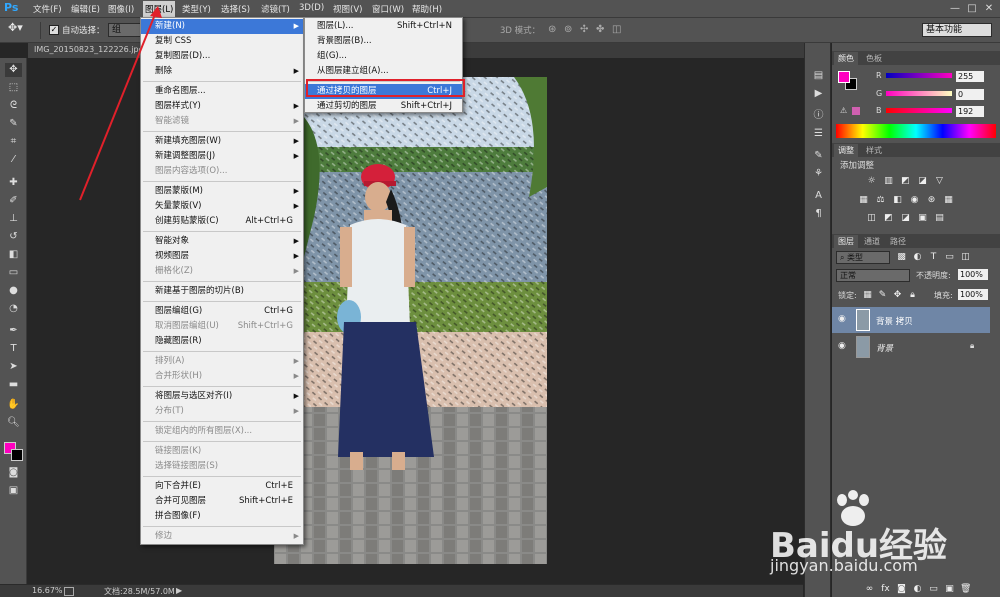  What do you see at coordinates (222, 311) in the screenshot?
I see `layer-menu-item: 图层编组(G) Ctrl+G` at bounding box center [222, 311].